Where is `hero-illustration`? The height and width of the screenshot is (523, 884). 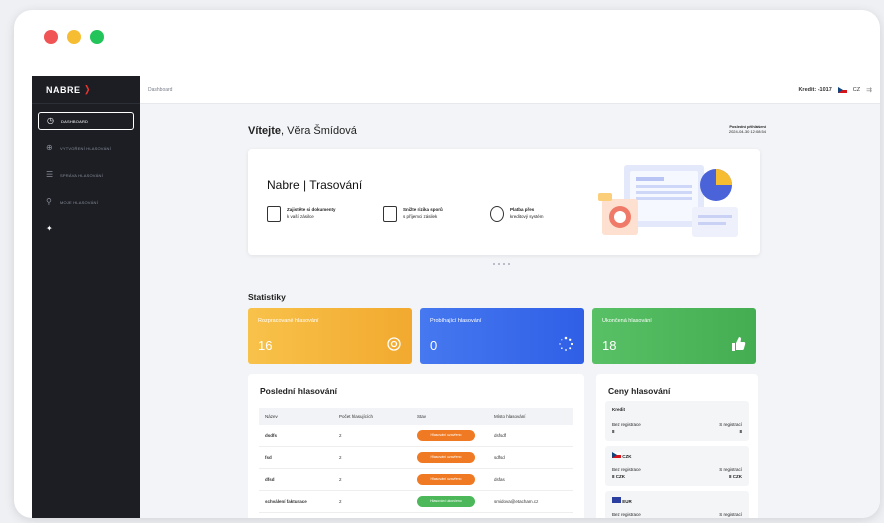 hero-illustration is located at coordinates (668, 201).